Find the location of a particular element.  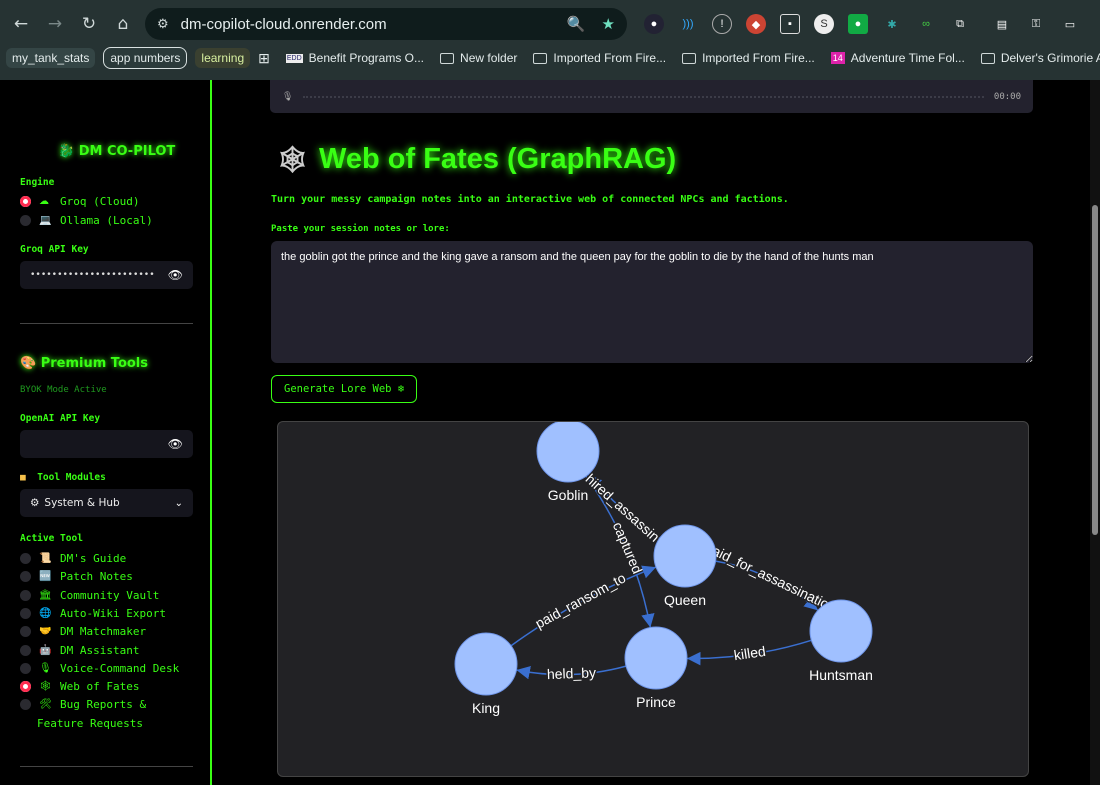

gear-icon: ⚙ is located at coordinates (35, 503).